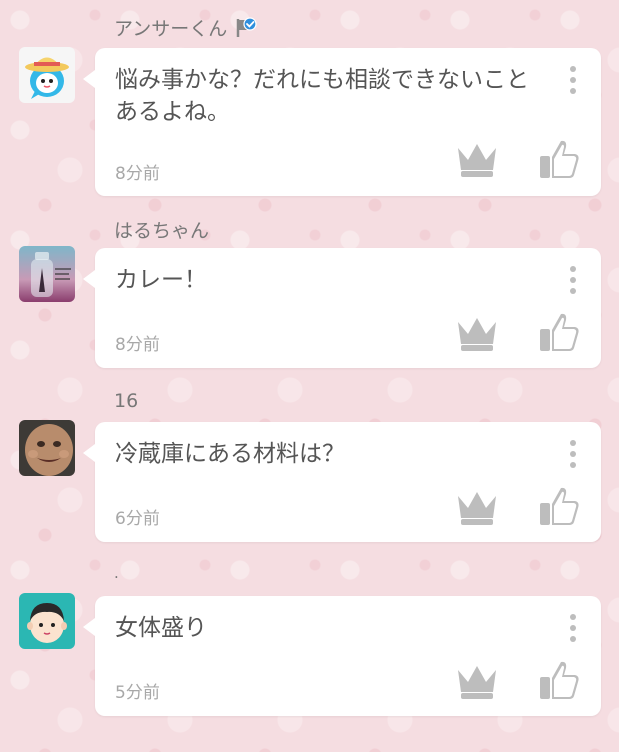 This screenshot has width=619, height=752. I want to click on post-author: ., so click(116, 573).